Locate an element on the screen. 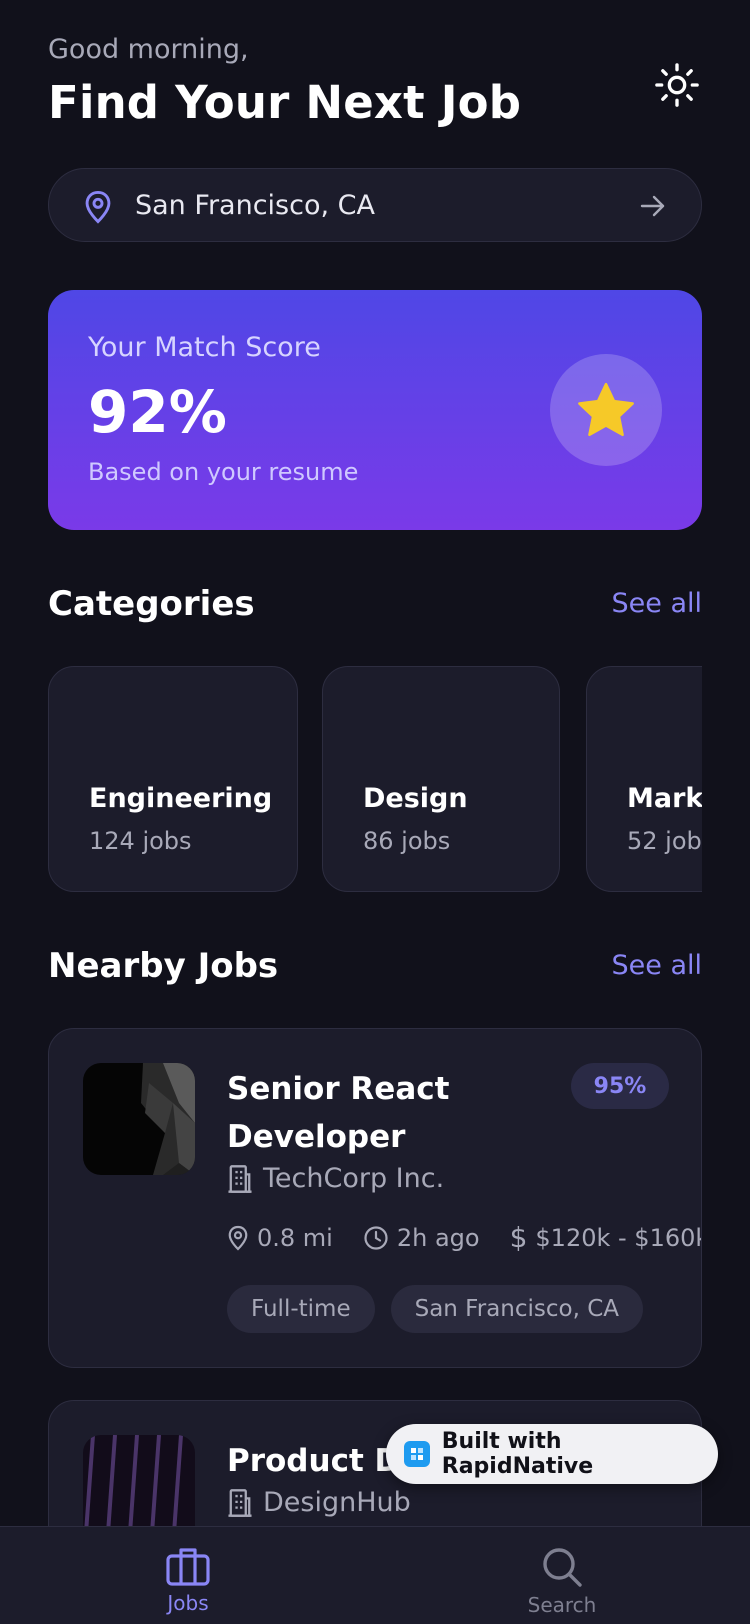 Image resolution: width=750 pixels, height=1624 pixels. nav-item-jobs: Jobs is located at coordinates (188, 1580).